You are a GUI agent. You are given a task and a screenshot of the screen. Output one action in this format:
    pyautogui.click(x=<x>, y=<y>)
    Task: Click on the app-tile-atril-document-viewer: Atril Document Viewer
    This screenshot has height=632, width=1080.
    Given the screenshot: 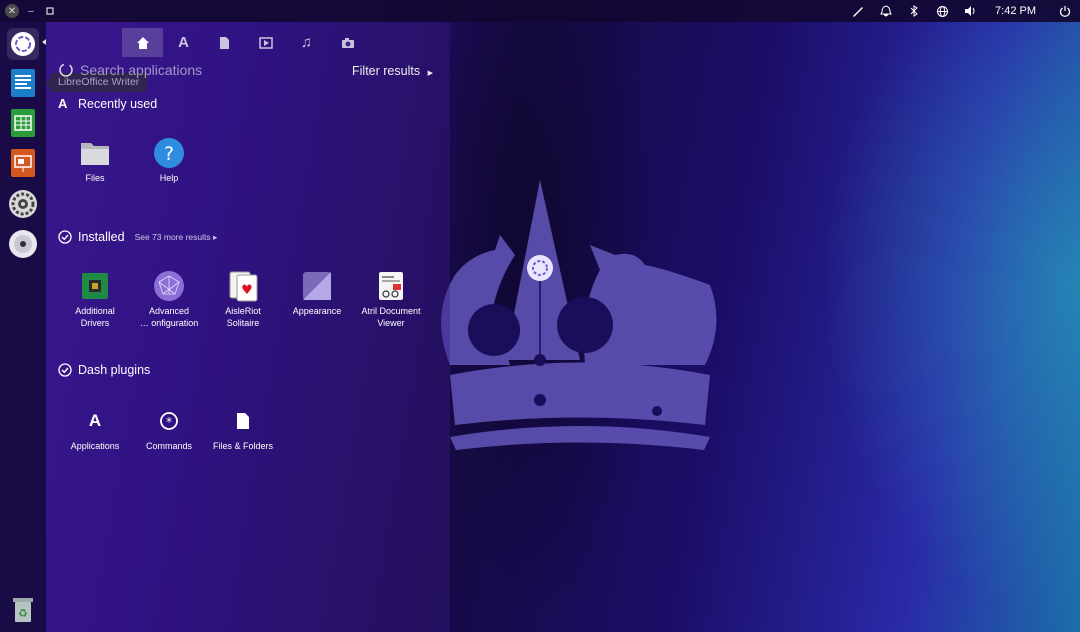 What is the action you would take?
    pyautogui.click(x=391, y=299)
    